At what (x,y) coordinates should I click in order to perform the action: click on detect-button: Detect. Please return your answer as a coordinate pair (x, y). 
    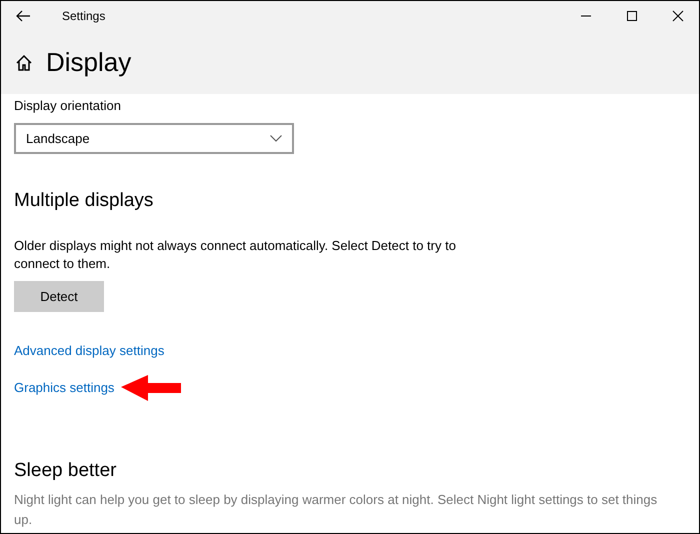
    Looking at the image, I should click on (59, 296).